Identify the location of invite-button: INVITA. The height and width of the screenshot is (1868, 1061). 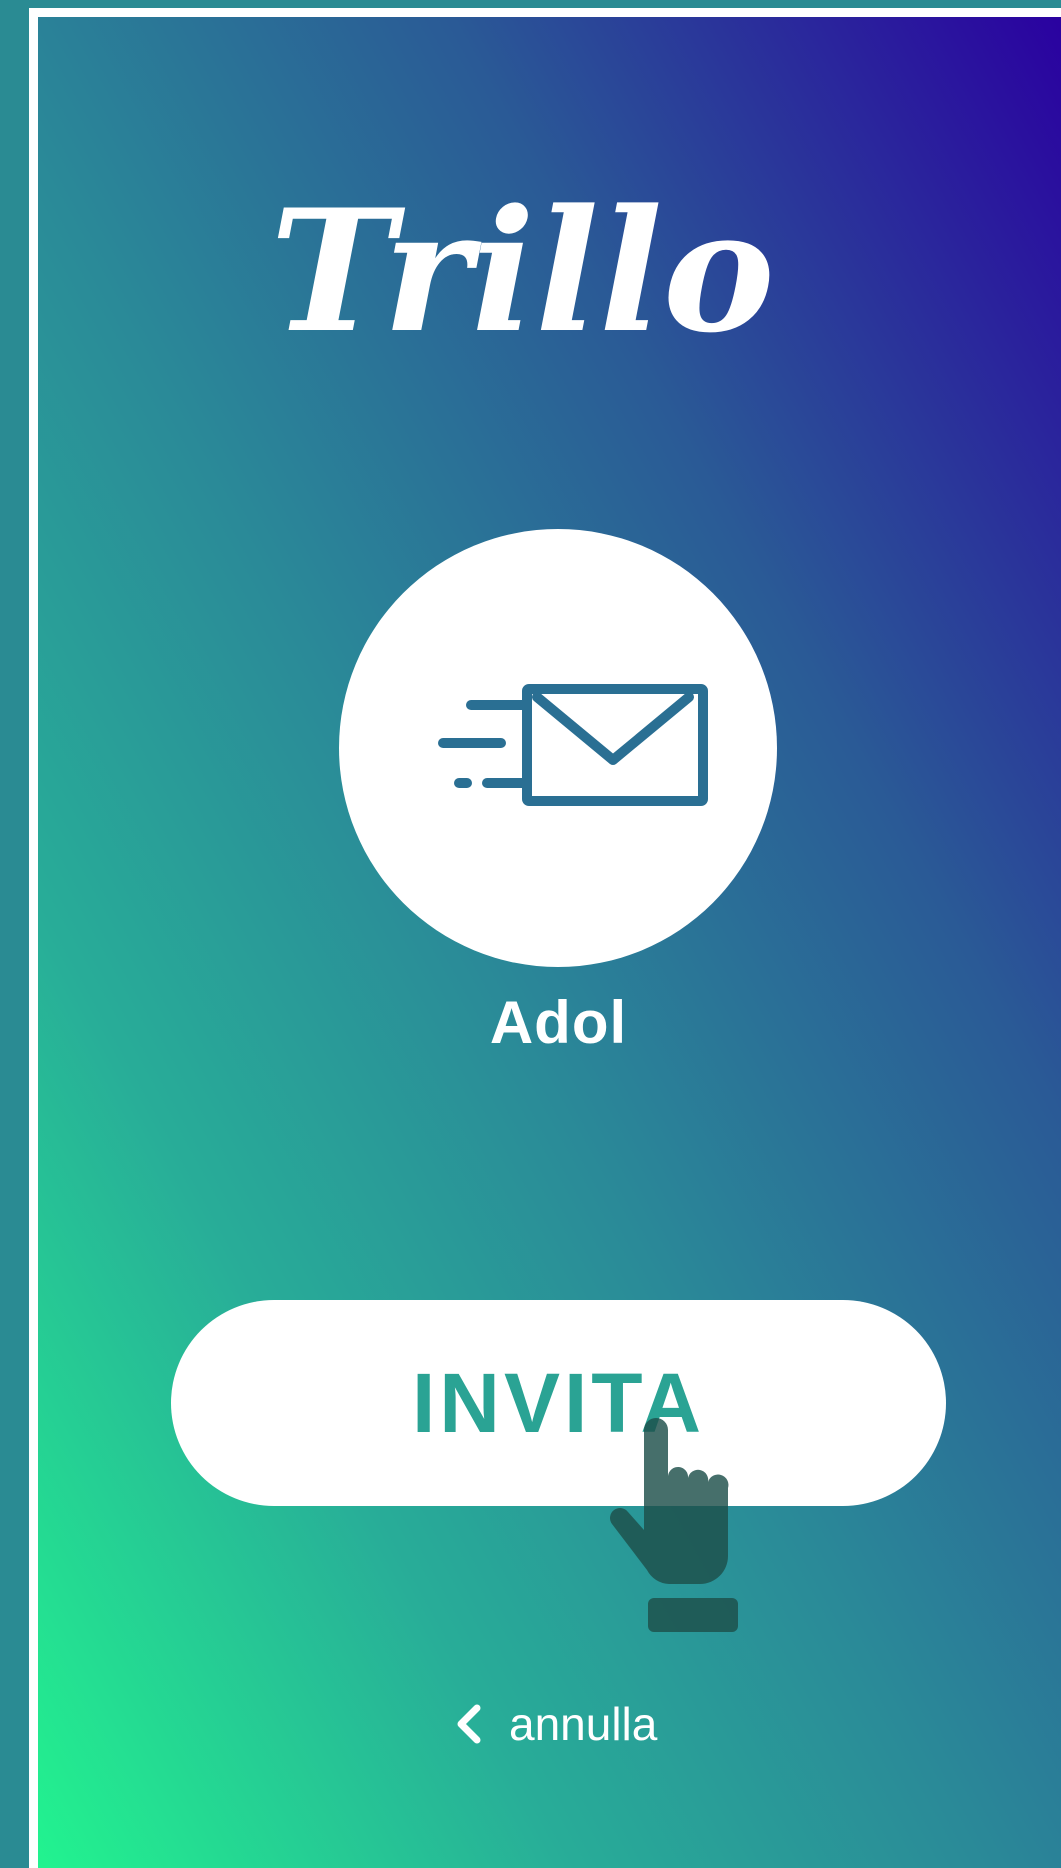
(558, 1403).